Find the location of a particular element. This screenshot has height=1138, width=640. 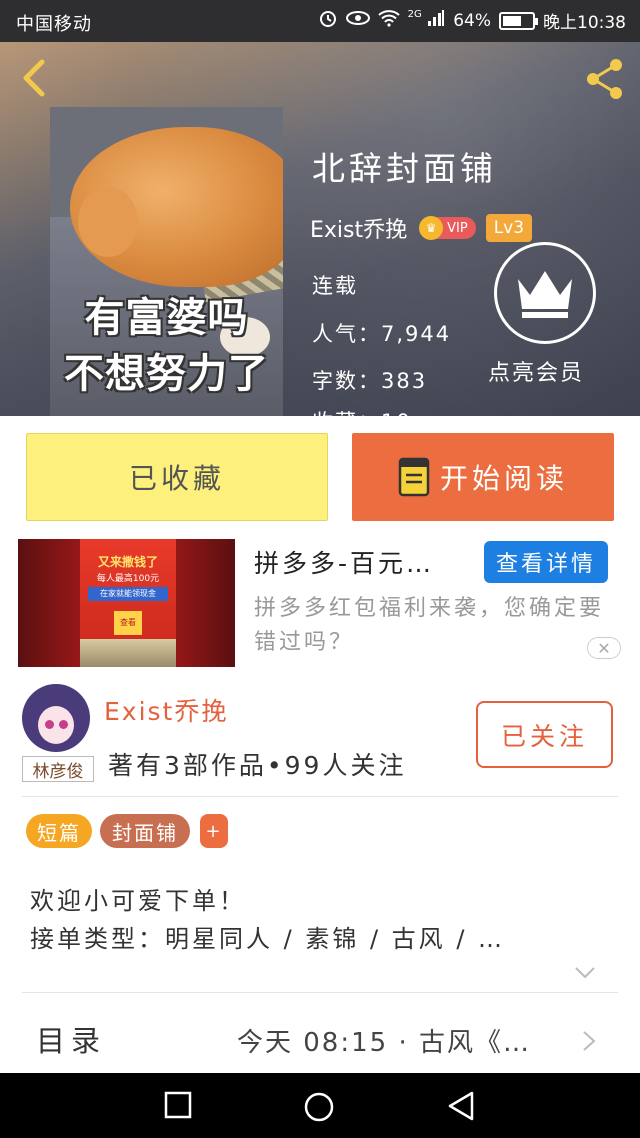

back-button is located at coordinates (34, 76).